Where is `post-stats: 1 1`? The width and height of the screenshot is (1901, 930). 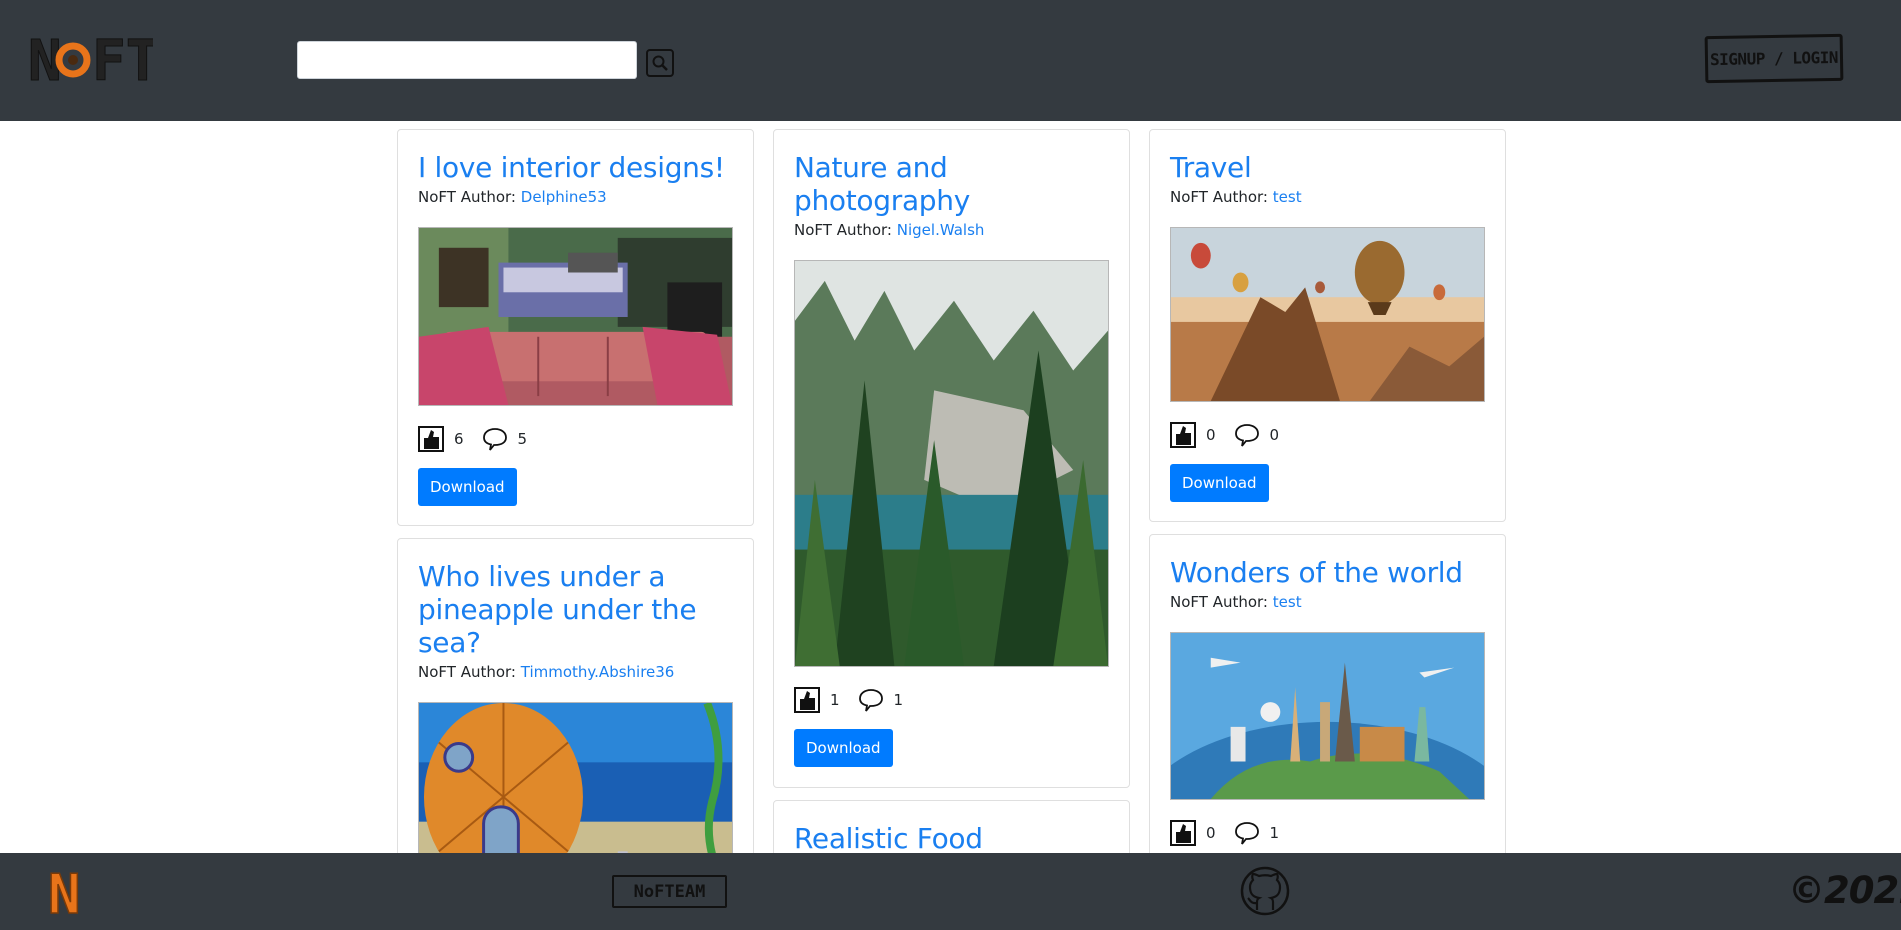 post-stats: 1 1 is located at coordinates (951, 700).